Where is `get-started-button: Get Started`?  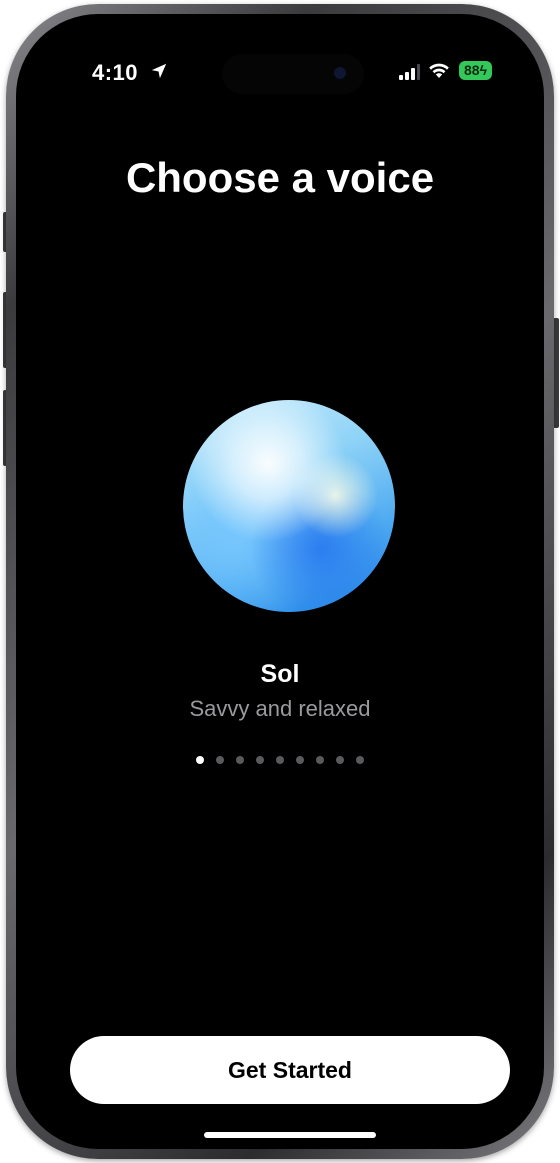
get-started-button: Get Started is located at coordinates (290, 1070).